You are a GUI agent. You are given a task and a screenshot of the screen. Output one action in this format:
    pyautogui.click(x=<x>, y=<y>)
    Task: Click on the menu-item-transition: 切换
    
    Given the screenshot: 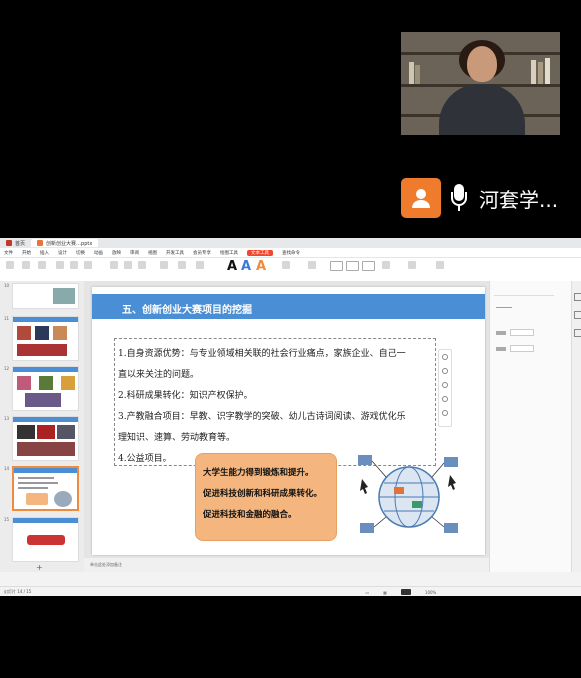 What is the action you would take?
    pyautogui.click(x=80, y=253)
    